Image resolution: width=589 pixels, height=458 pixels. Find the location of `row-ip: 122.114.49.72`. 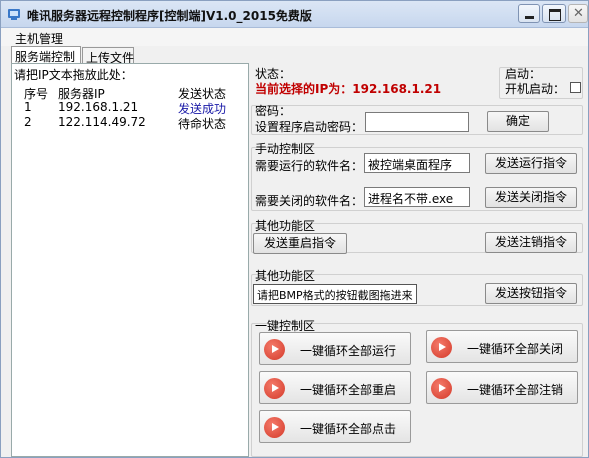

row-ip: 122.114.49.72 is located at coordinates (102, 122).